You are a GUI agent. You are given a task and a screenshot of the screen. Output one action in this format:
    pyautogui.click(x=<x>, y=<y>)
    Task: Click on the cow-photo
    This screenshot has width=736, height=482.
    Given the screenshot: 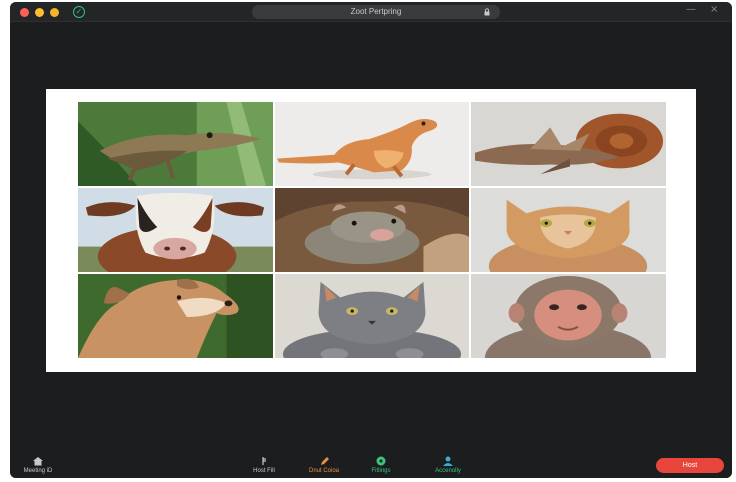 What is the action you would take?
    pyautogui.click(x=175, y=230)
    